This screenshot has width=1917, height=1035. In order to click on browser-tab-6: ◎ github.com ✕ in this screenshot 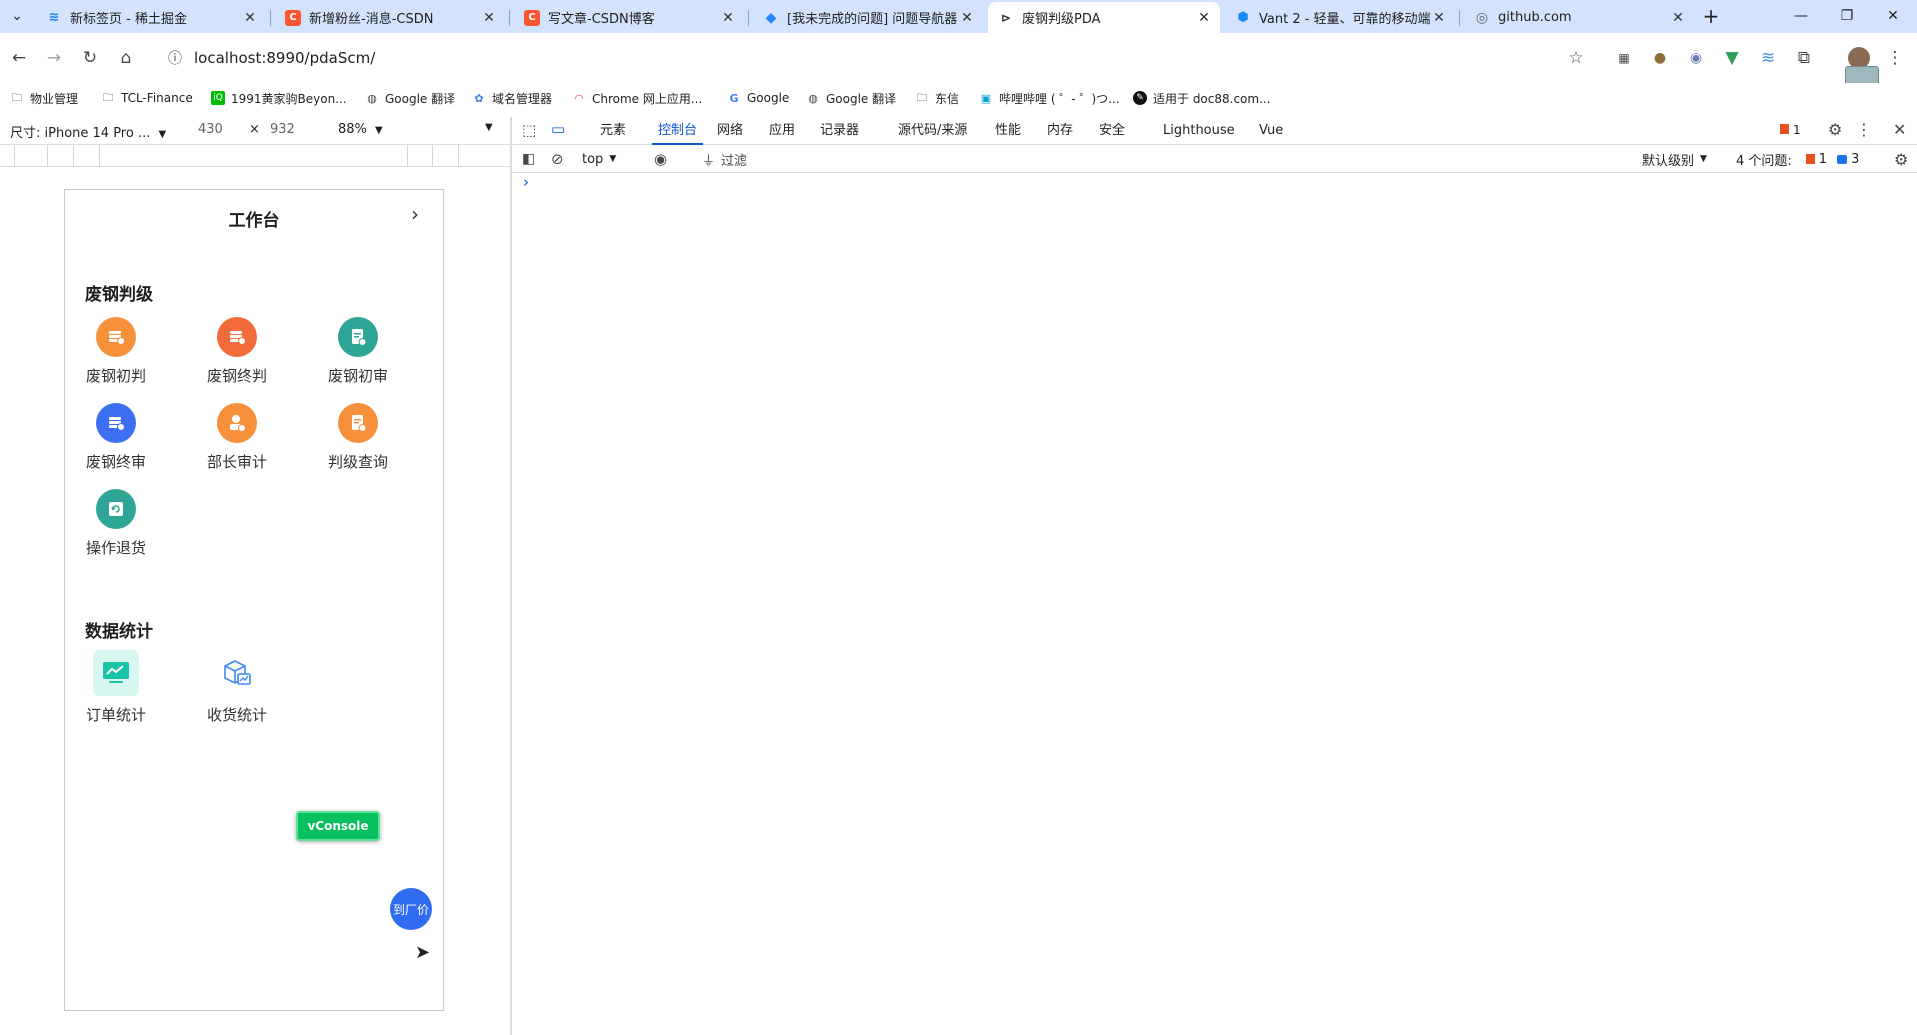, I will do `click(1579, 17)`.